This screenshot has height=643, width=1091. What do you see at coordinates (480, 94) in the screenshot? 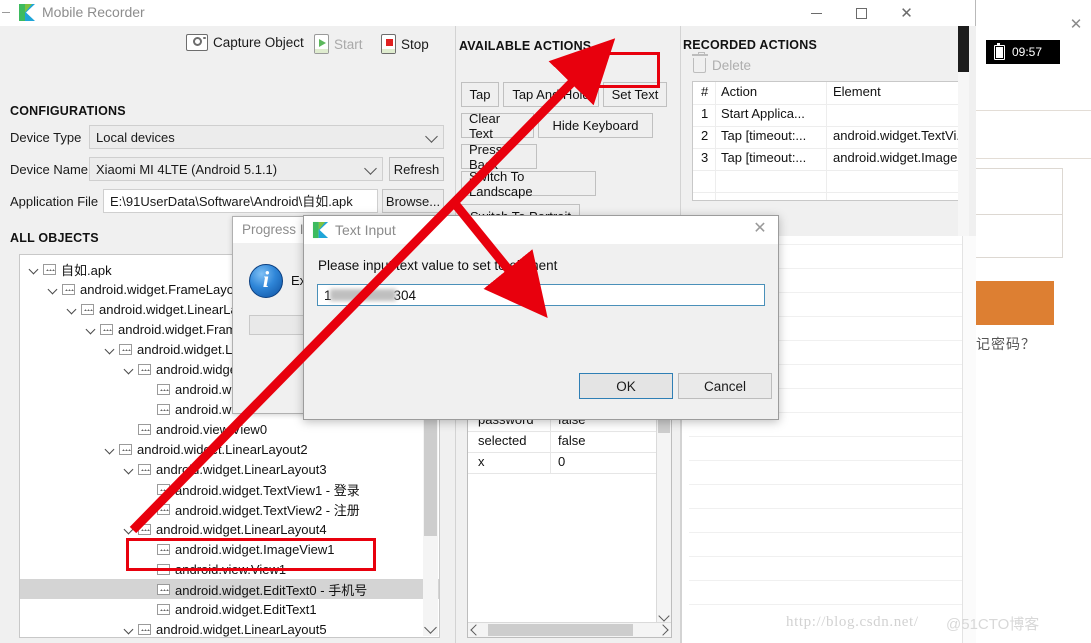
I see `action-button-tap: Tap` at bounding box center [480, 94].